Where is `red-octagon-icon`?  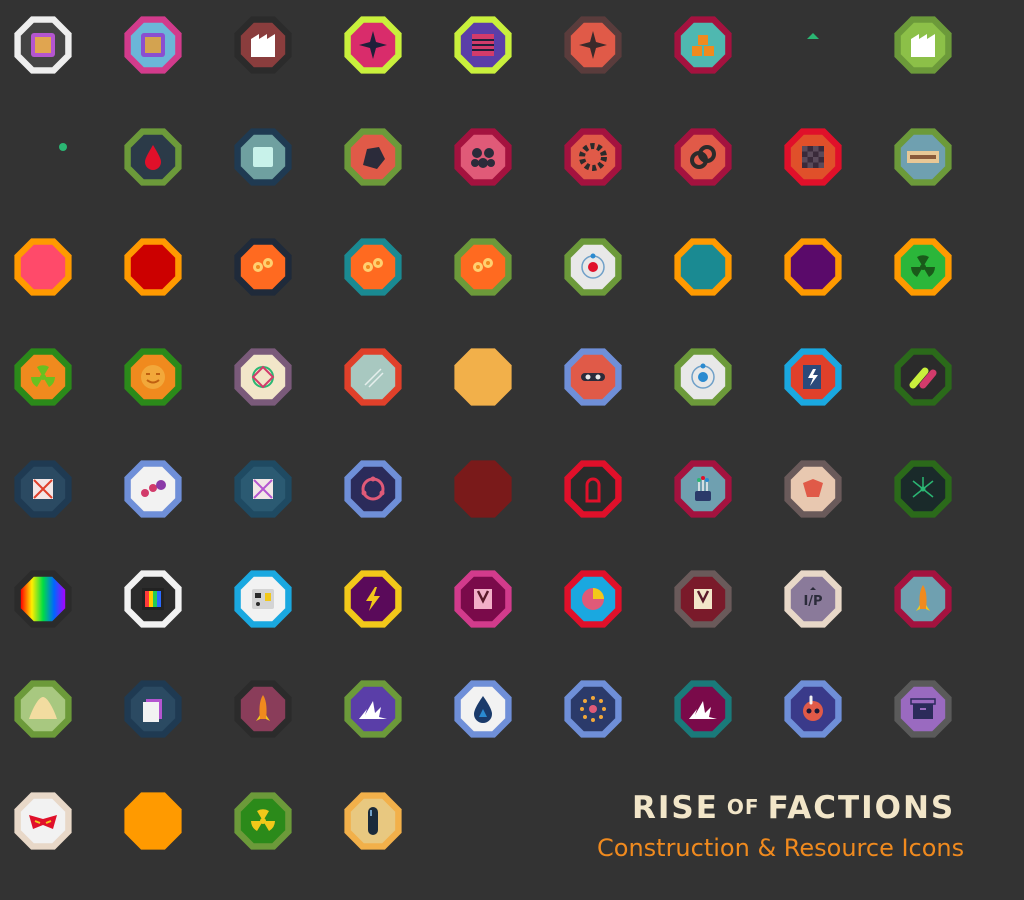
red-octagon-icon is located at coordinates (153, 267).